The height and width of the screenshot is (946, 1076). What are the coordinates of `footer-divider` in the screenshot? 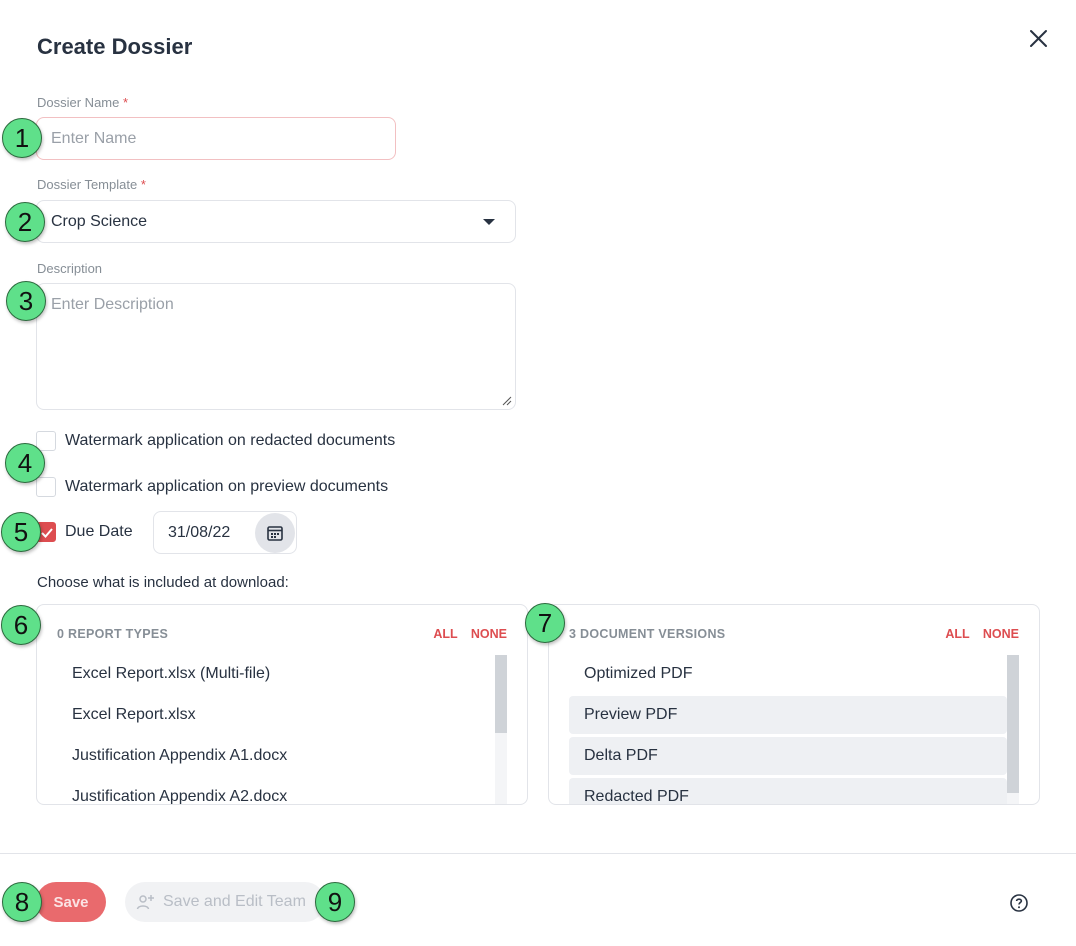 It's located at (538, 853).